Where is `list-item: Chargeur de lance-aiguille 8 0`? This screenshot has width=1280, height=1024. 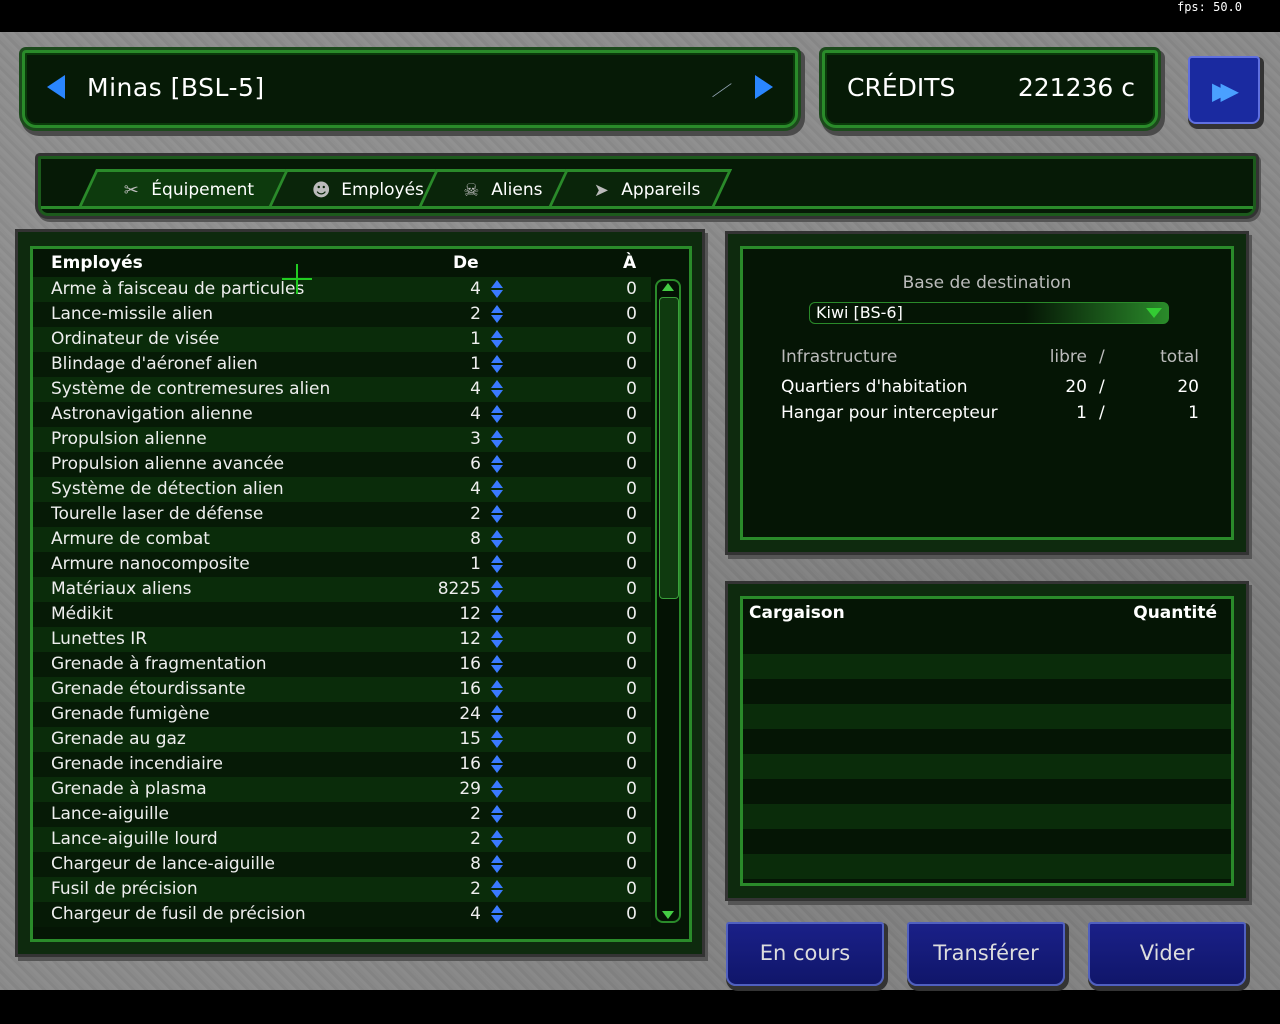 list-item: Chargeur de lance-aiguille 8 0 is located at coordinates (342, 864).